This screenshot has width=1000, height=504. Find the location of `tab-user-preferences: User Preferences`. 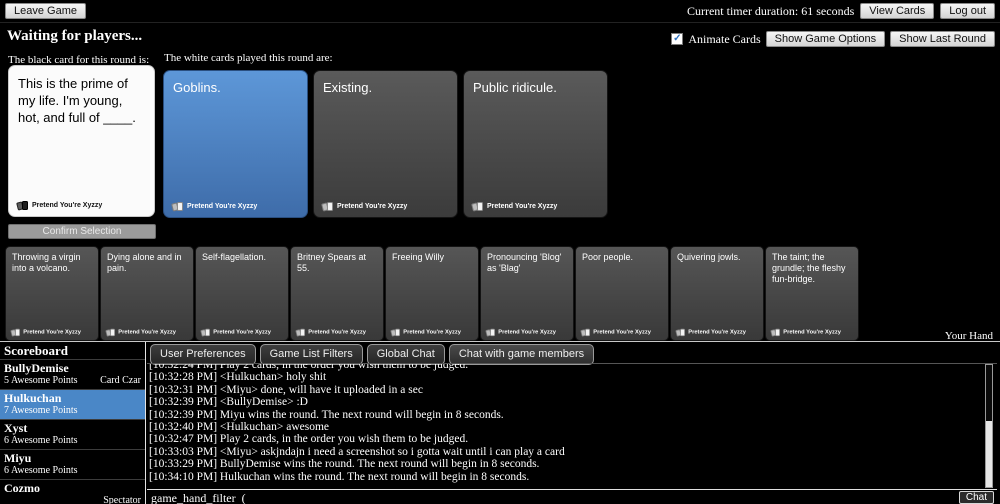

tab-user-preferences: User Preferences is located at coordinates (203, 354).